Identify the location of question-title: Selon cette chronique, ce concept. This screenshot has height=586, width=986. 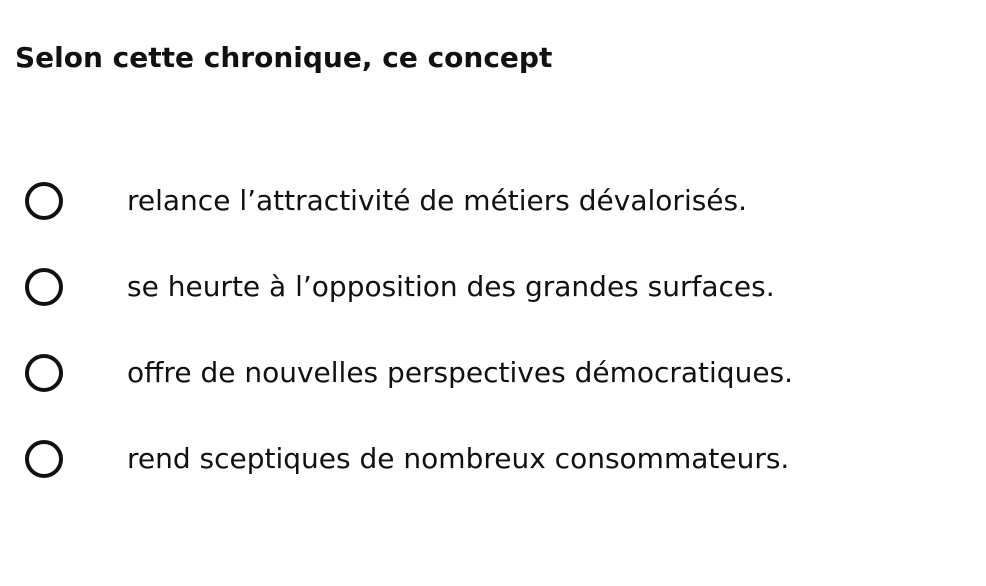
(284, 57).